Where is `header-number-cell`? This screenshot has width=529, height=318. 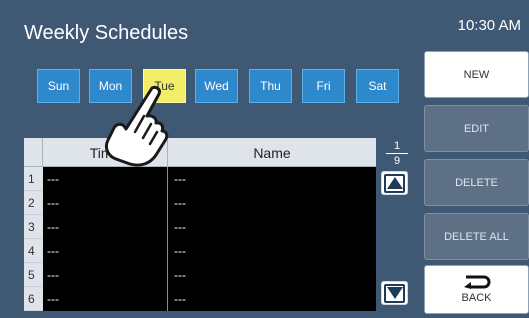
header-number-cell is located at coordinates (33, 152).